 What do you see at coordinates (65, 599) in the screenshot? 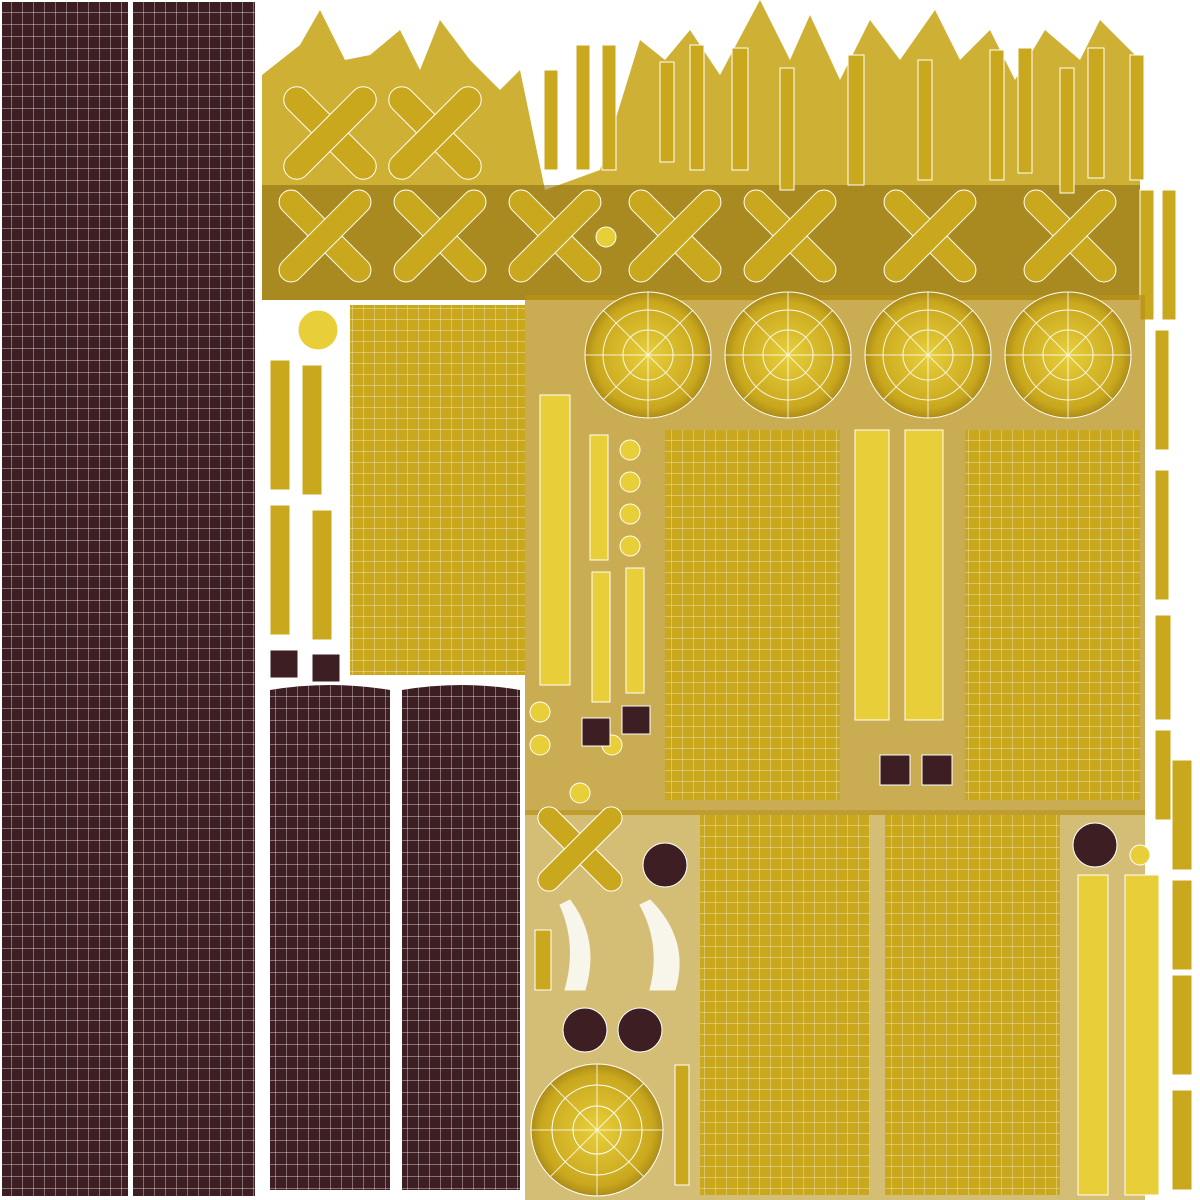
I see `wood-panel-left` at bounding box center [65, 599].